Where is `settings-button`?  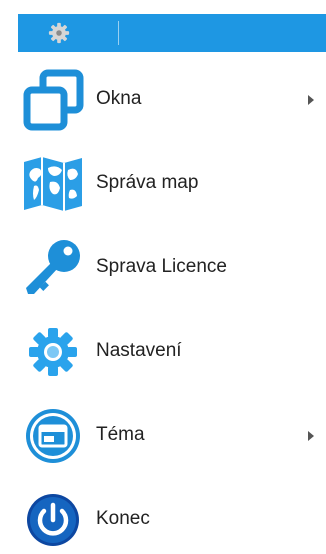 settings-button is located at coordinates (59, 33).